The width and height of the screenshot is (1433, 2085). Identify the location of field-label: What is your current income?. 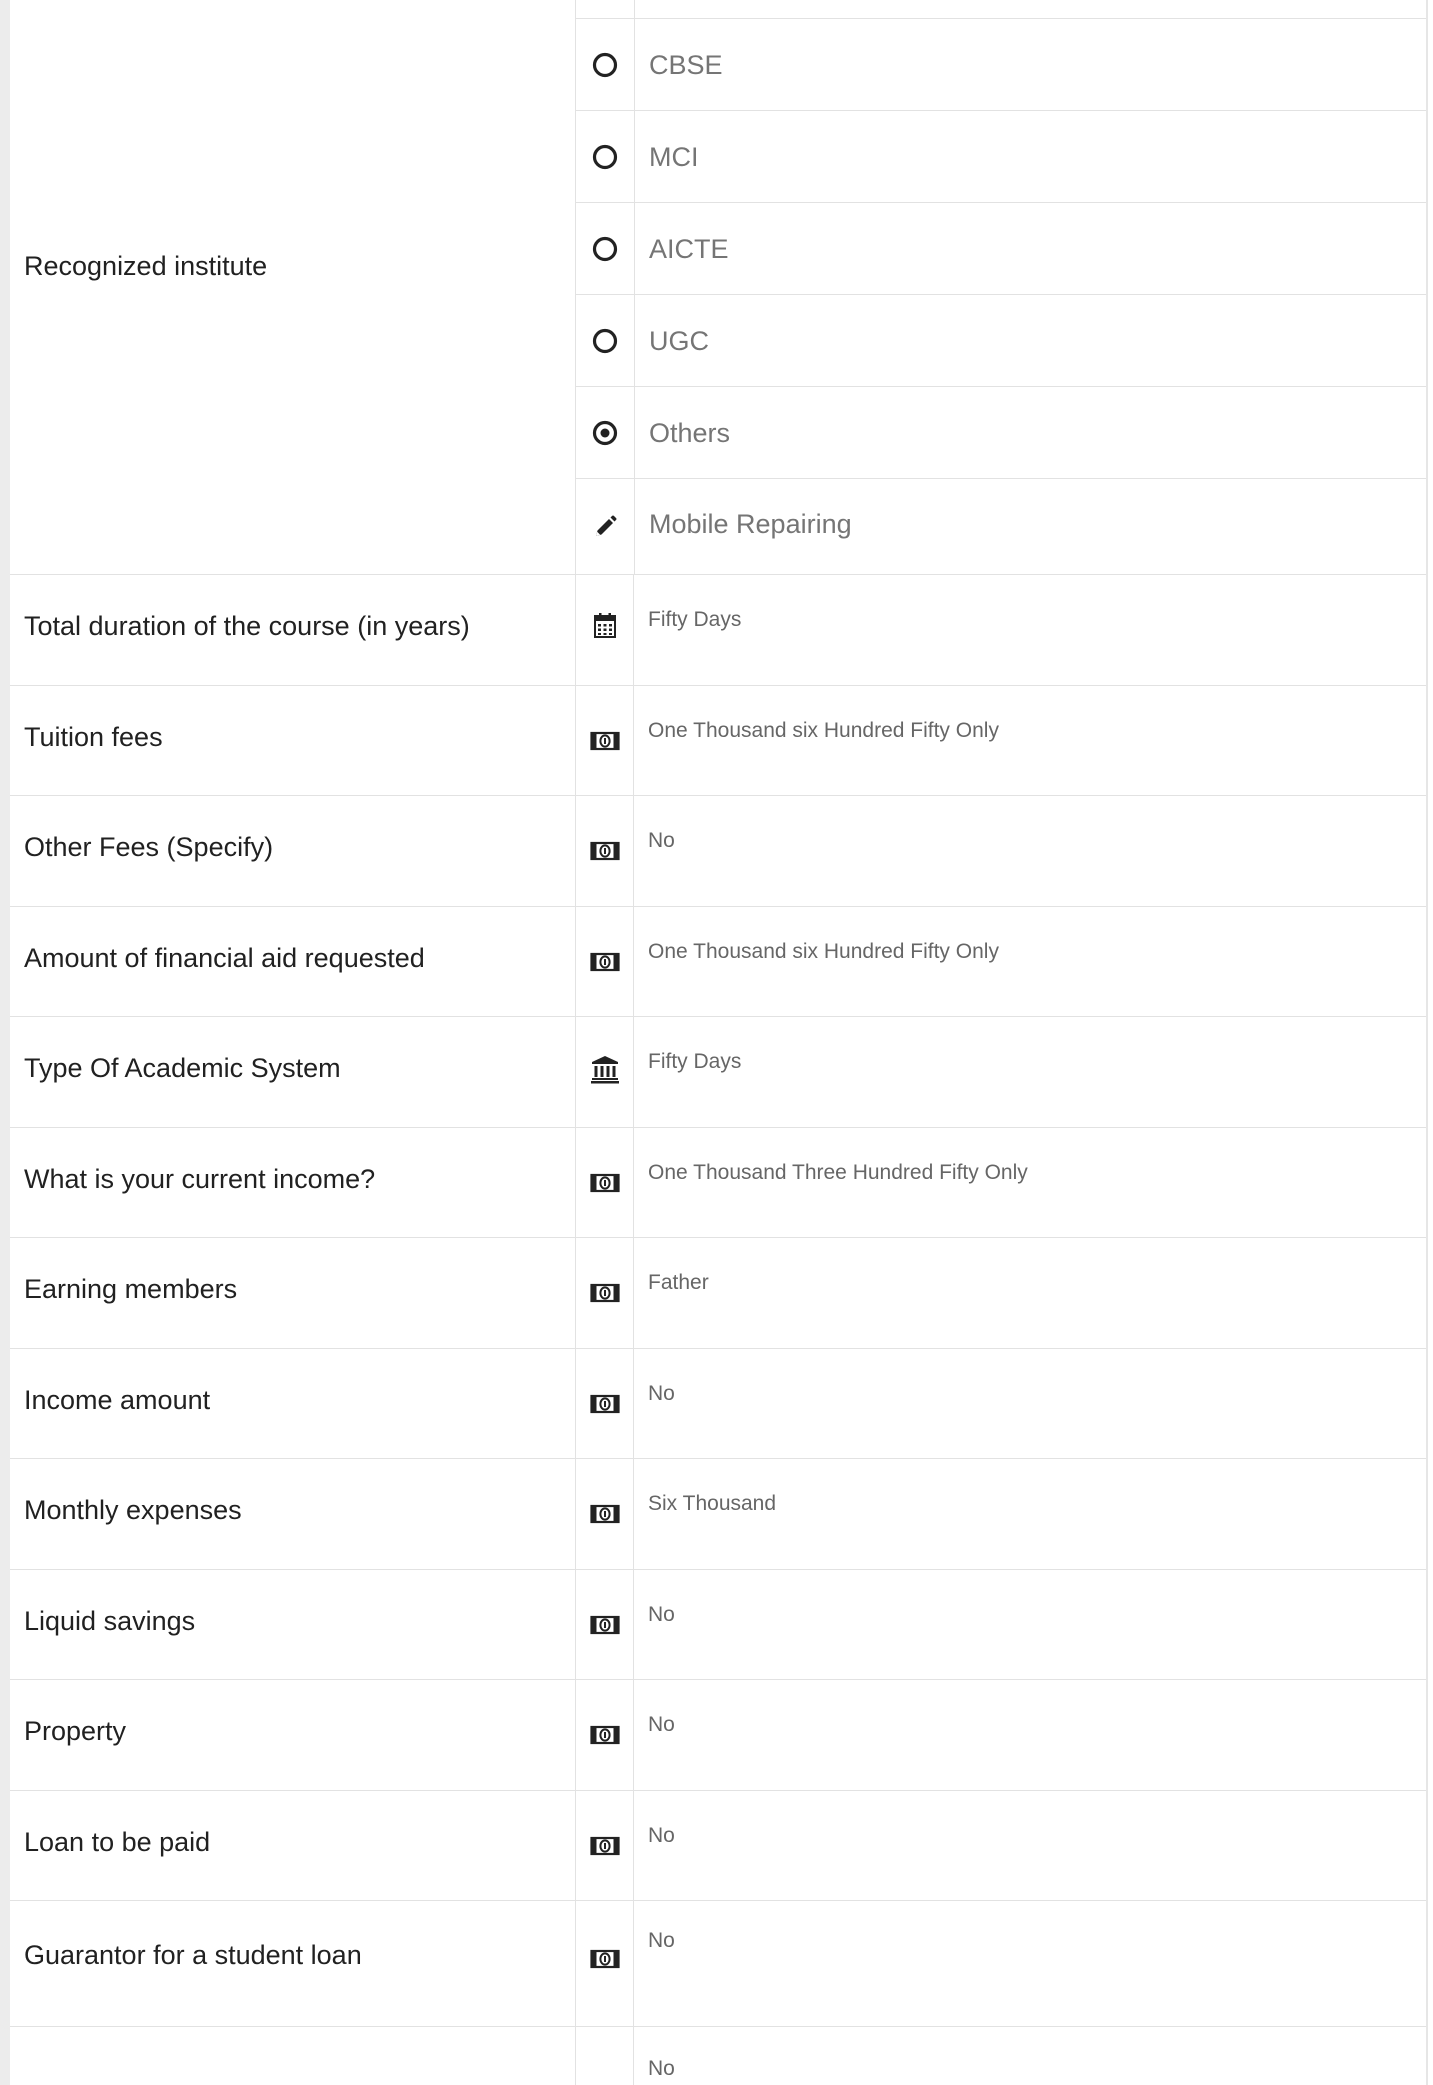
(200, 1179).